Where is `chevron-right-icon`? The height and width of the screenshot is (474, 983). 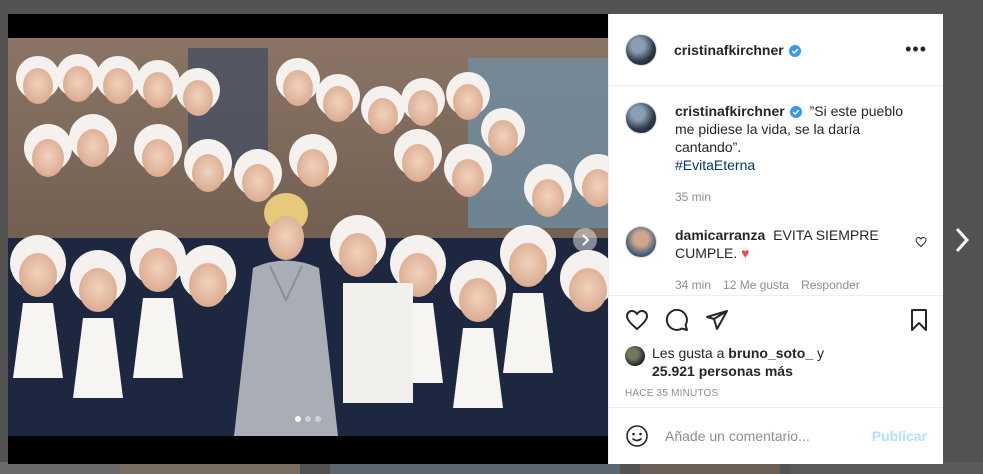 chevron-right-icon is located at coordinates (586, 240).